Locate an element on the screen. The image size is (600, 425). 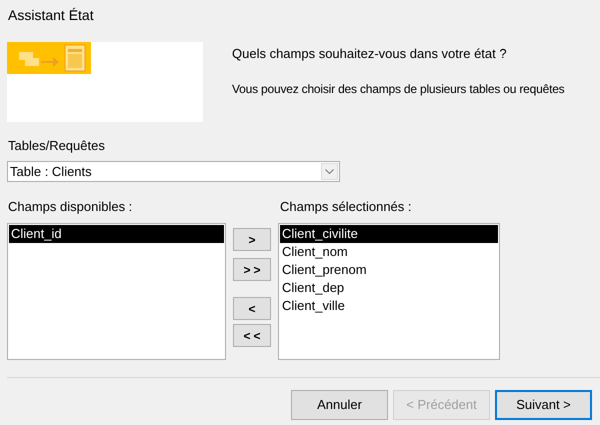
dropdown-value: Table : Clients is located at coordinates (51, 171).